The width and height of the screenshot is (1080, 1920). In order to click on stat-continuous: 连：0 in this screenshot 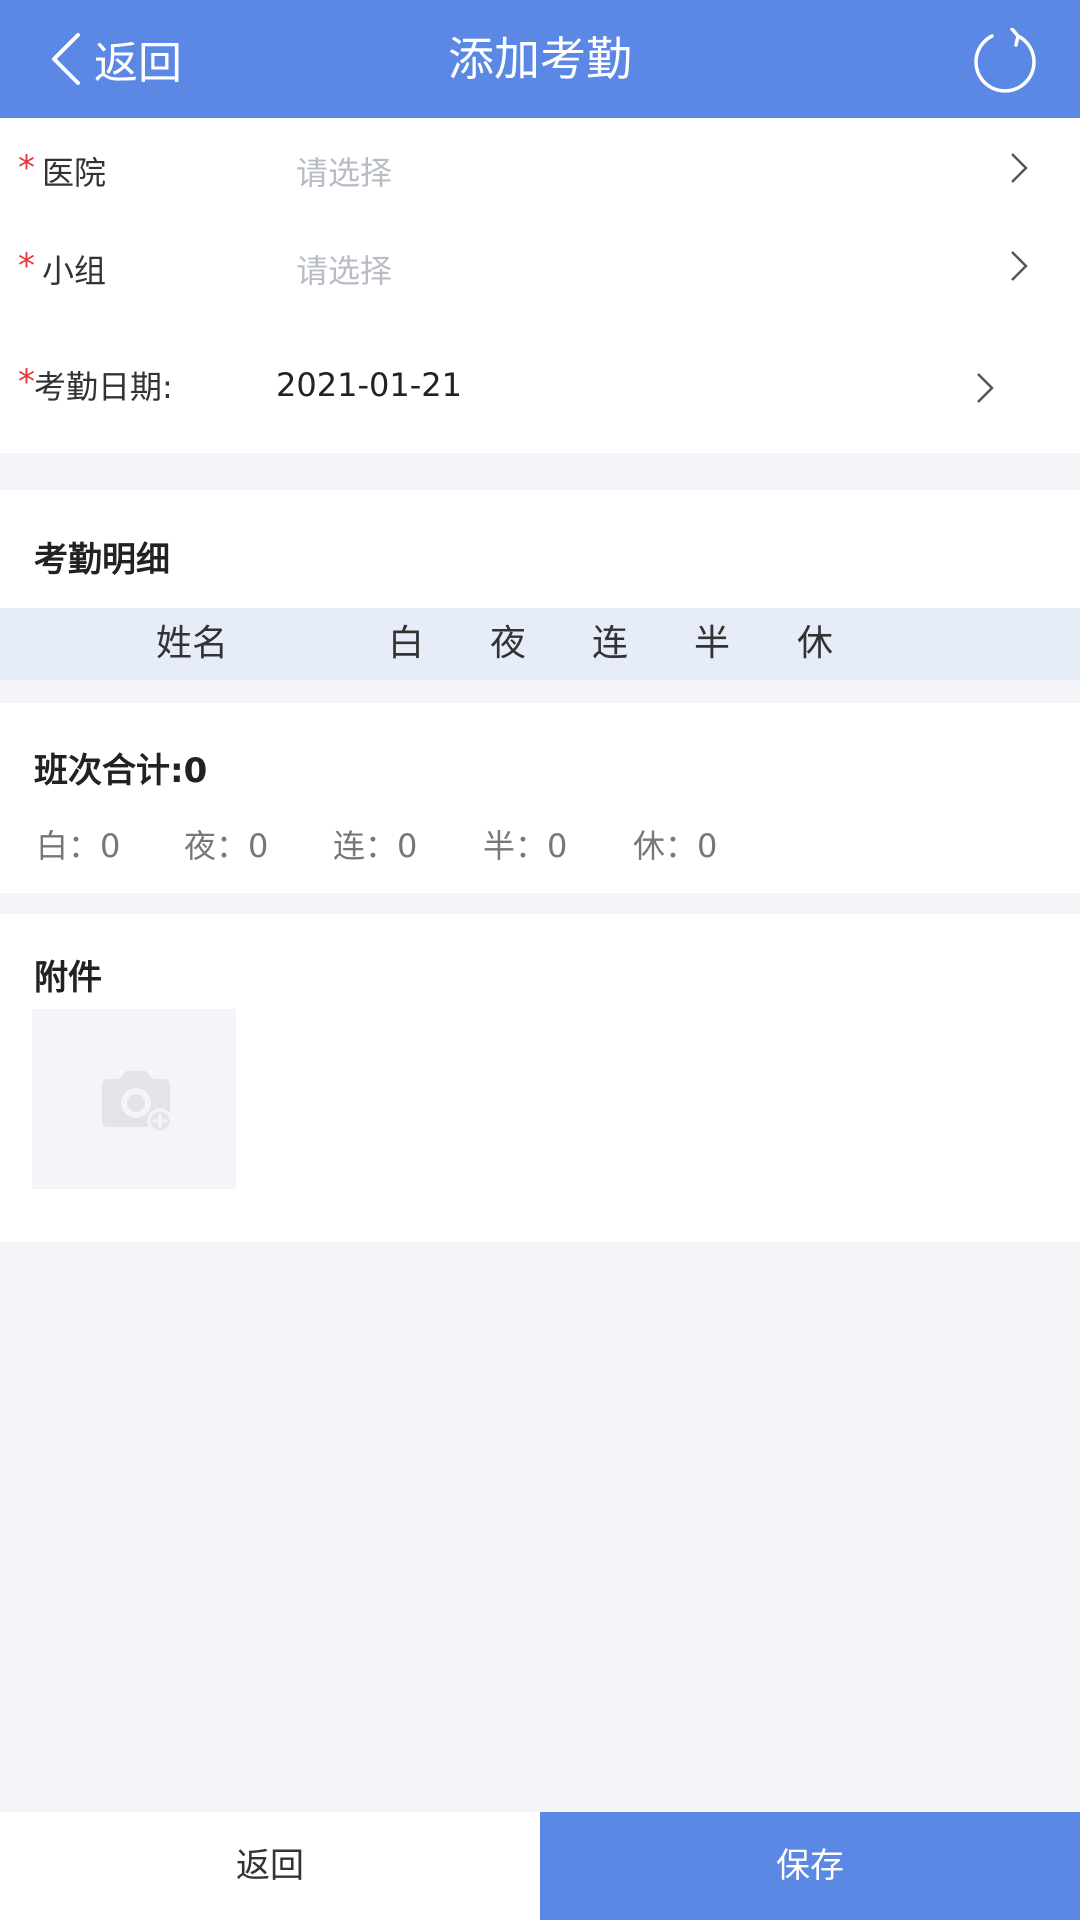, I will do `click(375, 846)`.